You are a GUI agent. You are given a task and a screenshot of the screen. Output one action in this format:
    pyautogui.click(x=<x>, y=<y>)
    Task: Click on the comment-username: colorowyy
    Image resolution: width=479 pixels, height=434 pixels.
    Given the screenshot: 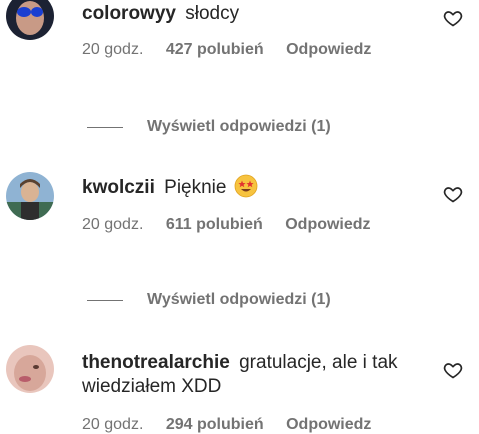 What is the action you would take?
    pyautogui.click(x=129, y=13)
    